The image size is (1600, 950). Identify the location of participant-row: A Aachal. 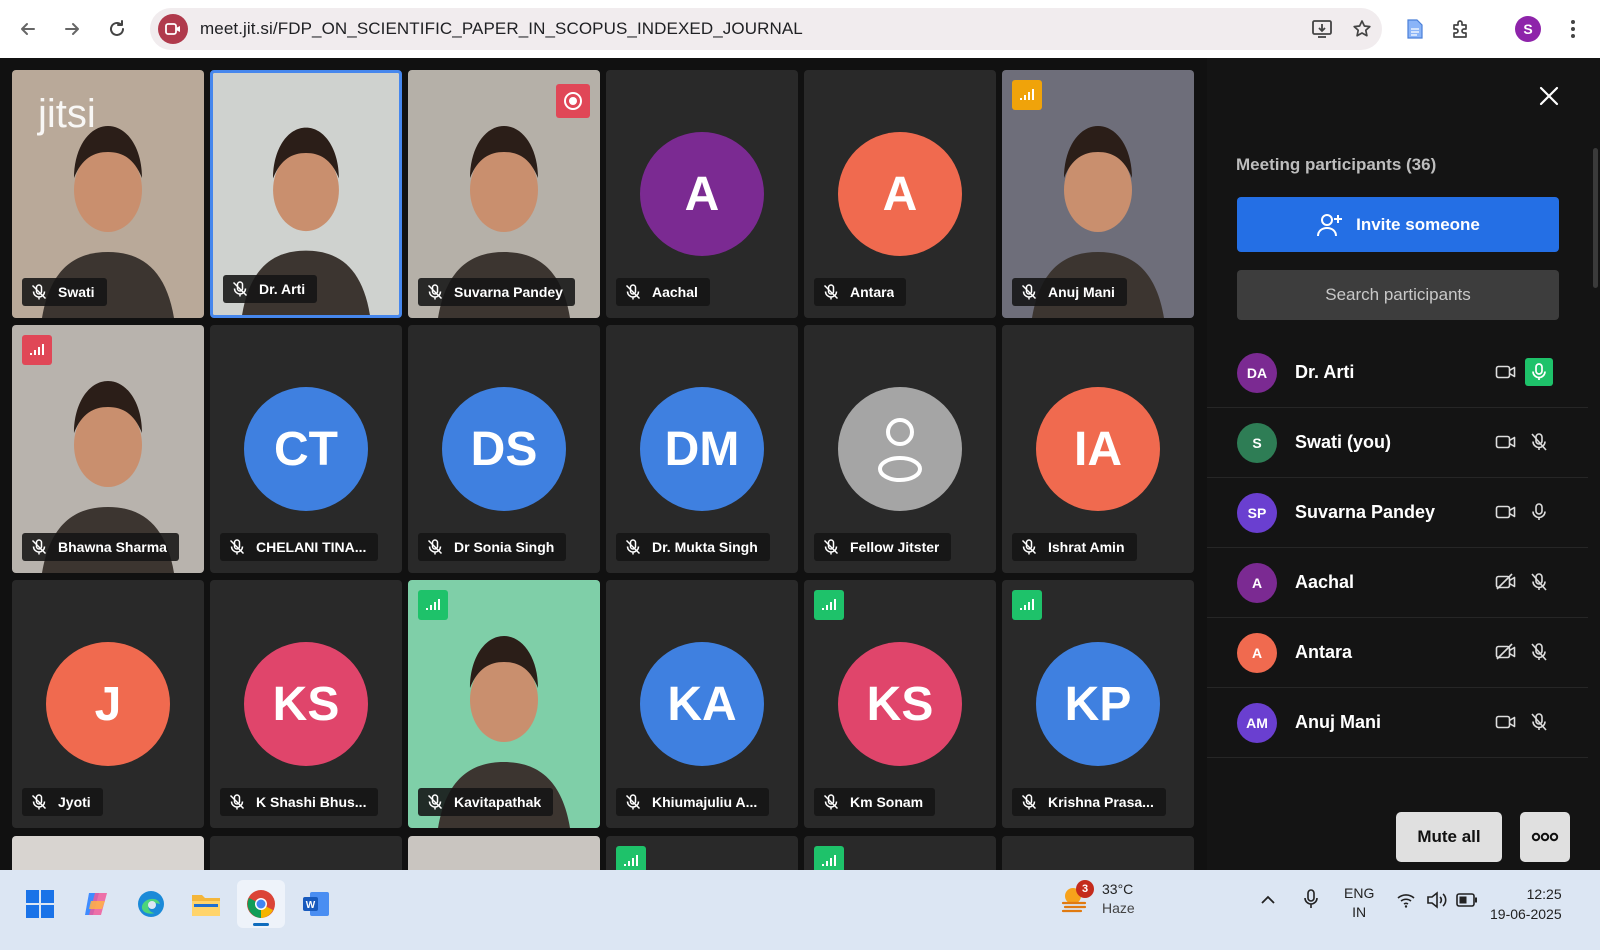
(1397, 583).